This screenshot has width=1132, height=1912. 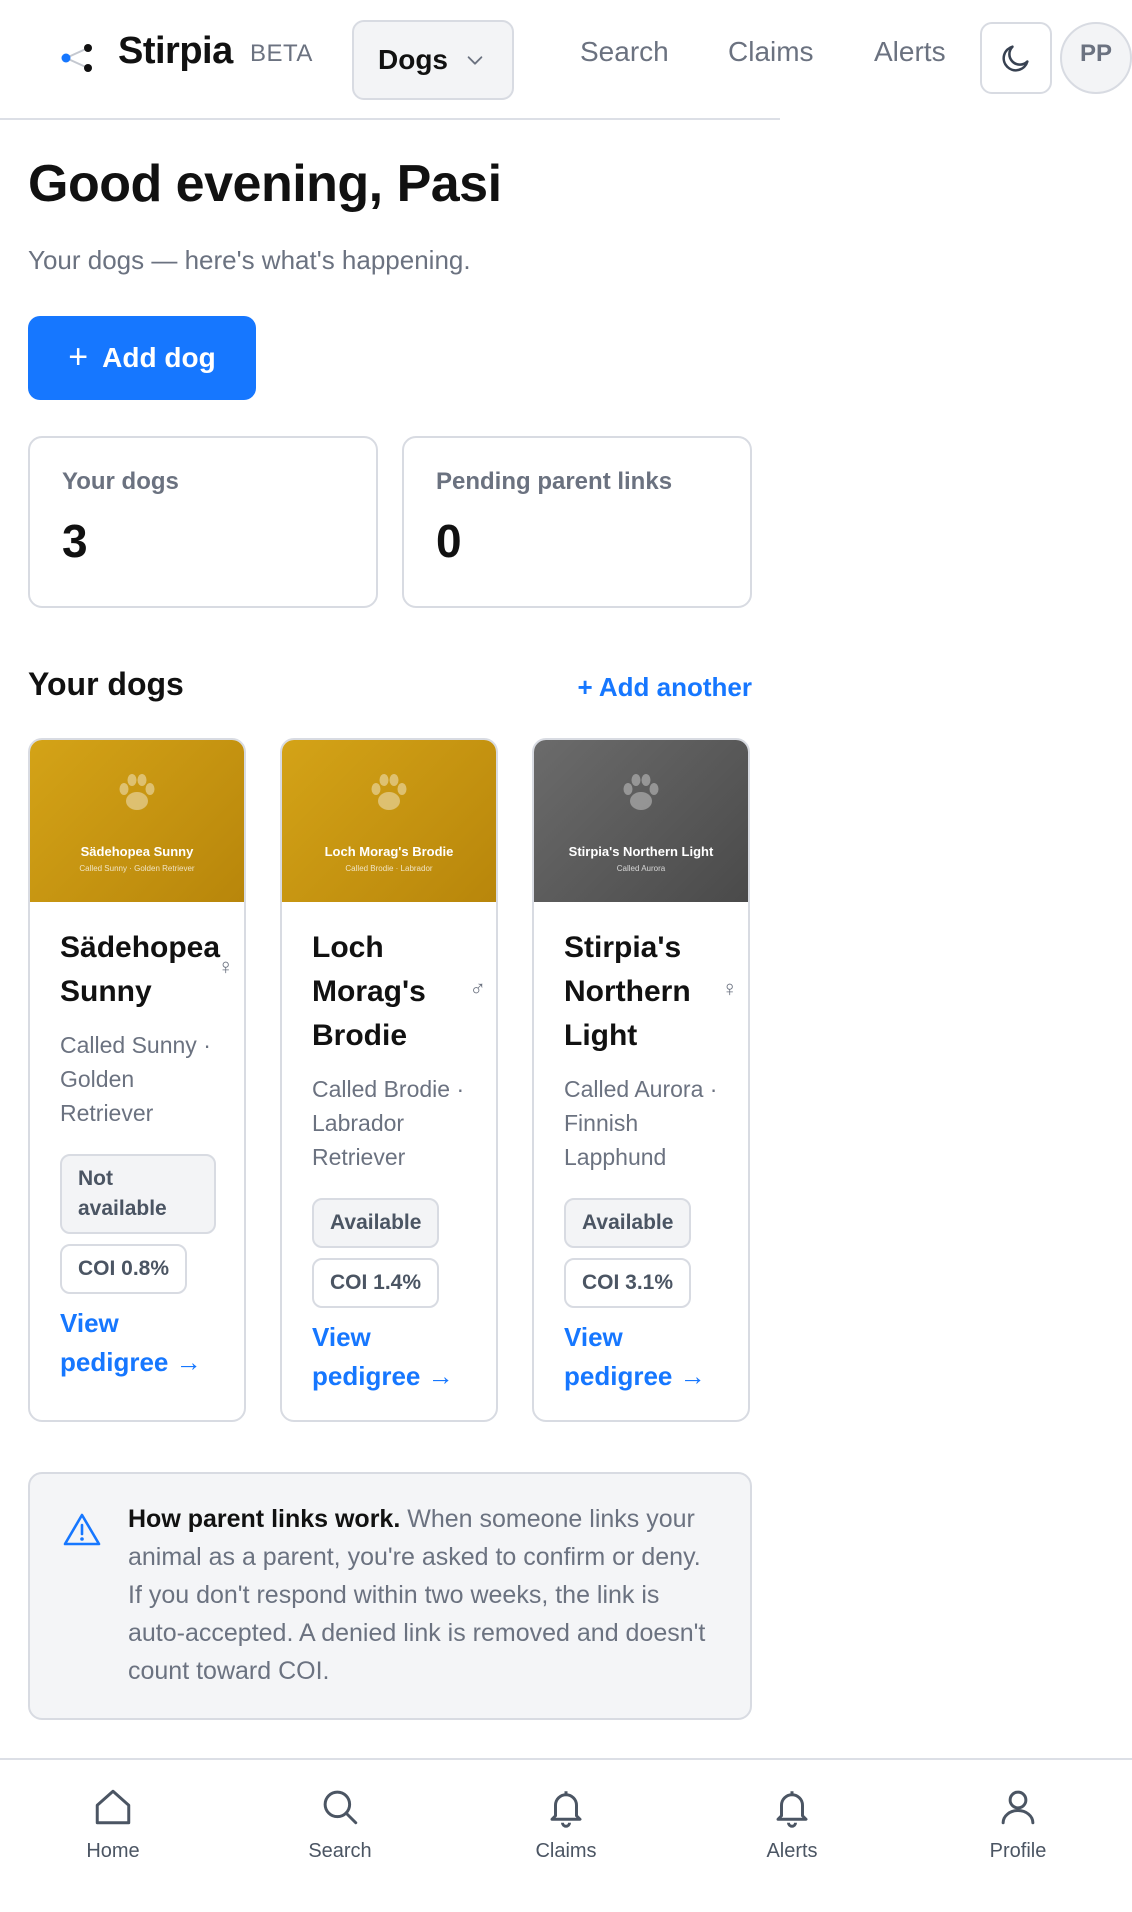 What do you see at coordinates (340, 1807) in the screenshot?
I see `search-icon` at bounding box center [340, 1807].